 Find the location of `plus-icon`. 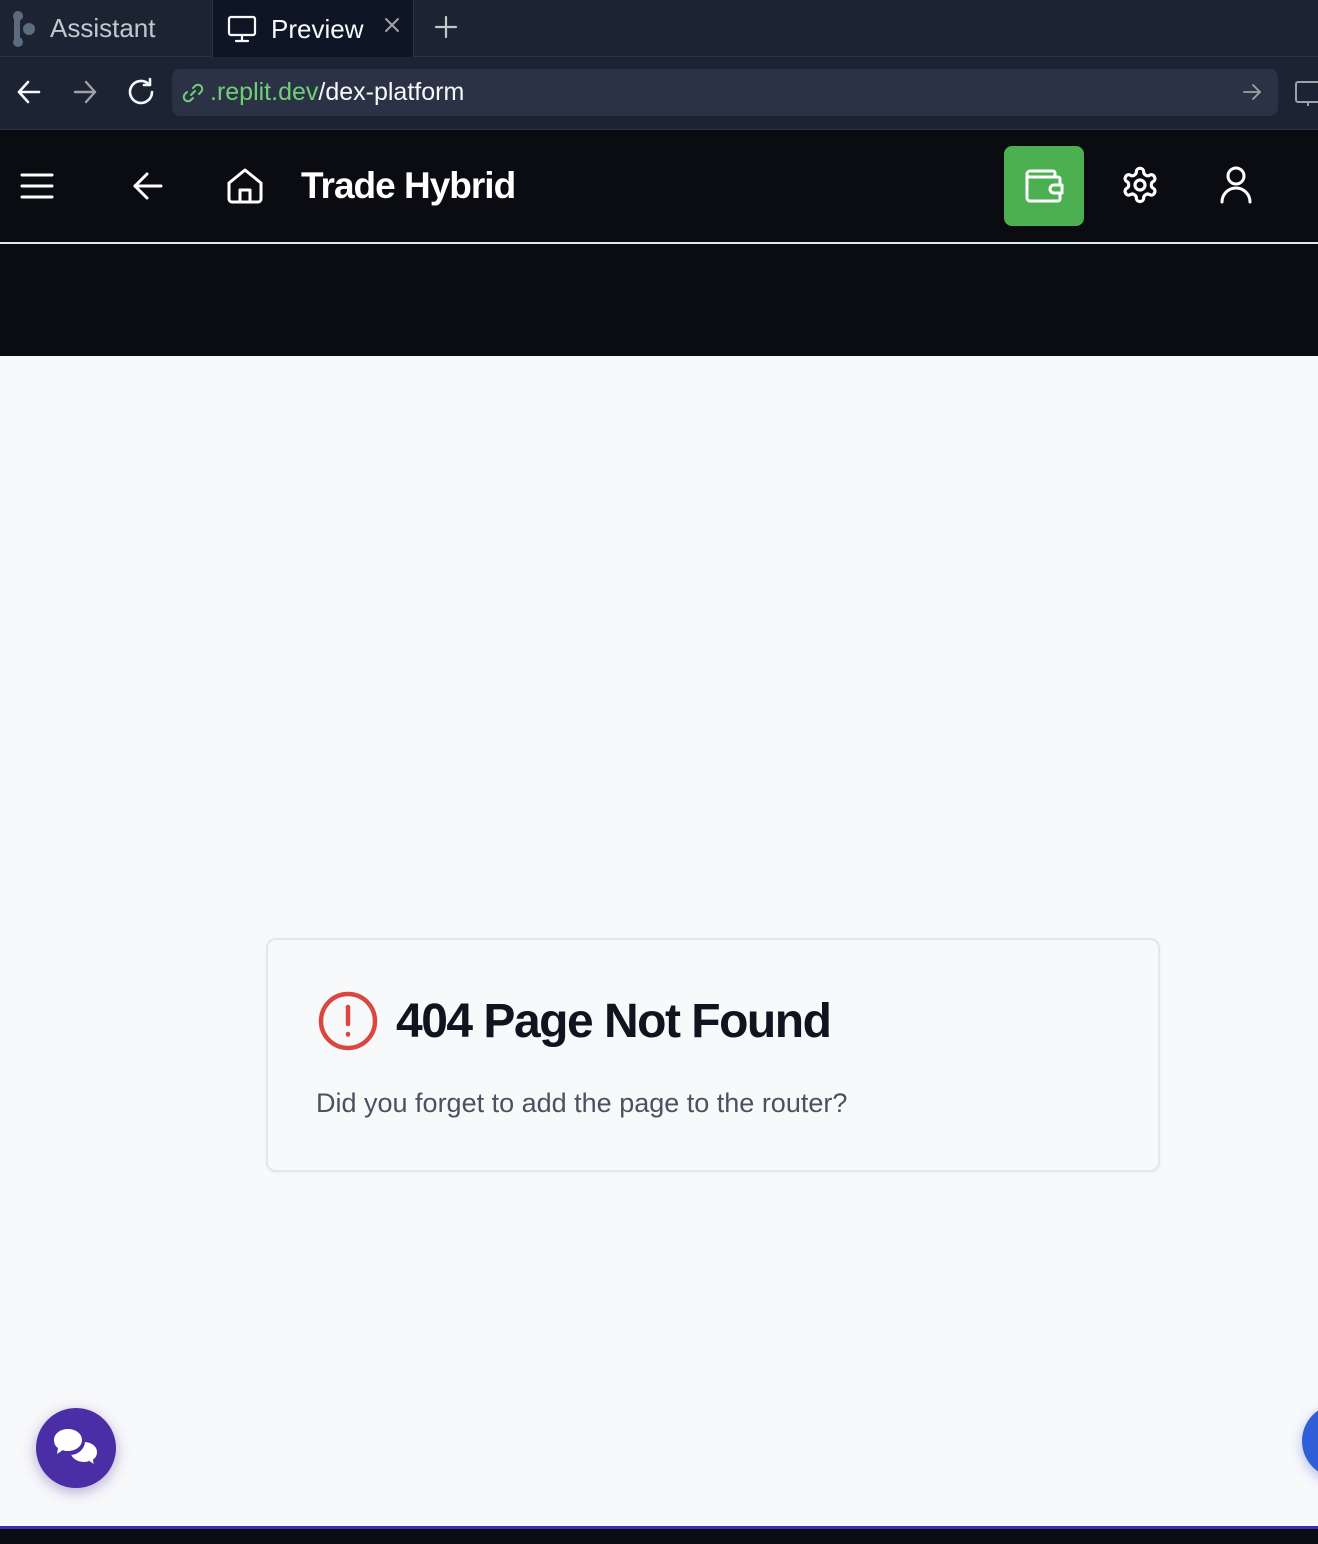

plus-icon is located at coordinates (446, 27).